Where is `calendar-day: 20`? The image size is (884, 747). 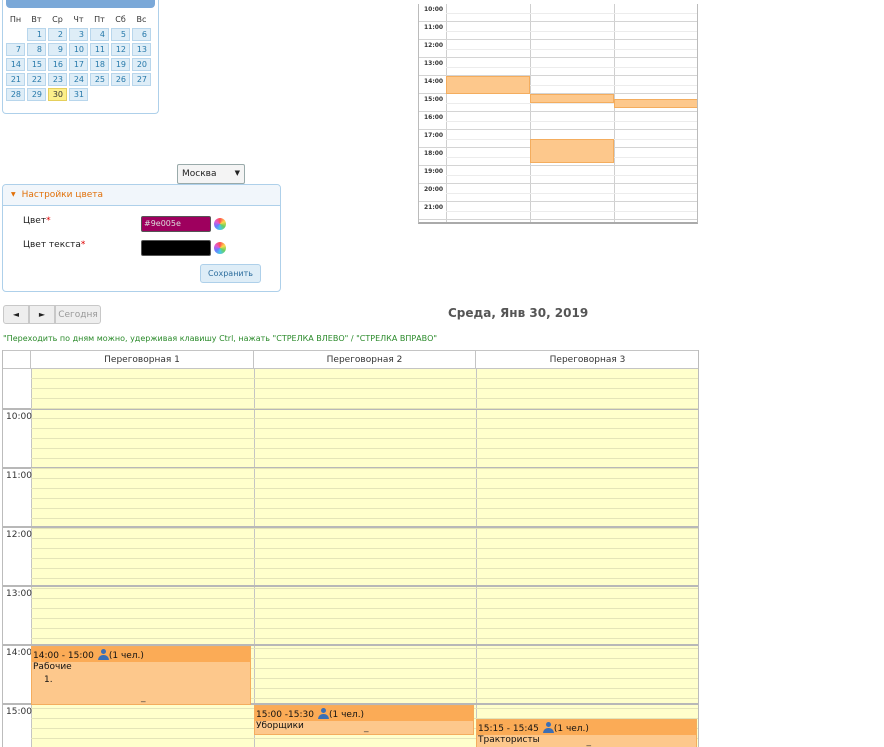
calendar-day: 20 is located at coordinates (141, 64).